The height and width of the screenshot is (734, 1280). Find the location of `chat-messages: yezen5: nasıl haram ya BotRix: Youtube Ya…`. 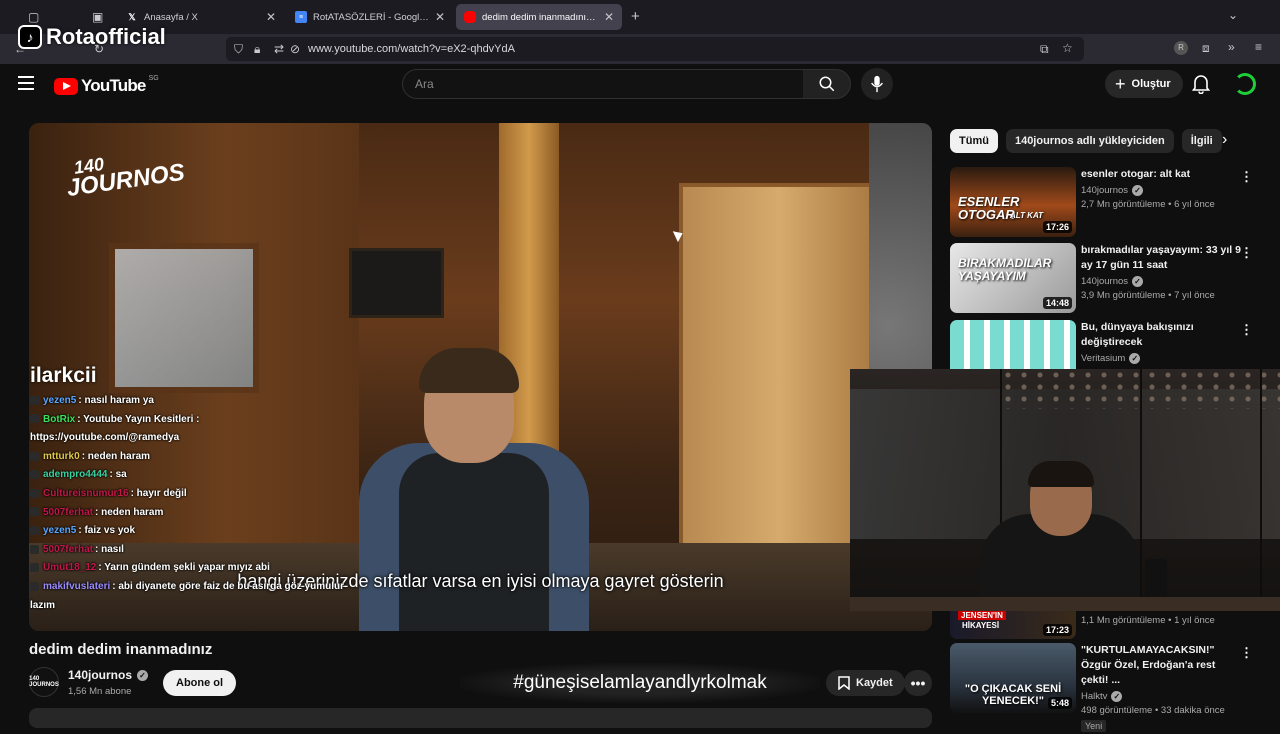

chat-messages: yezen5: nasıl haram ya BotRix: Youtube Ya… is located at coordinates (190, 503).